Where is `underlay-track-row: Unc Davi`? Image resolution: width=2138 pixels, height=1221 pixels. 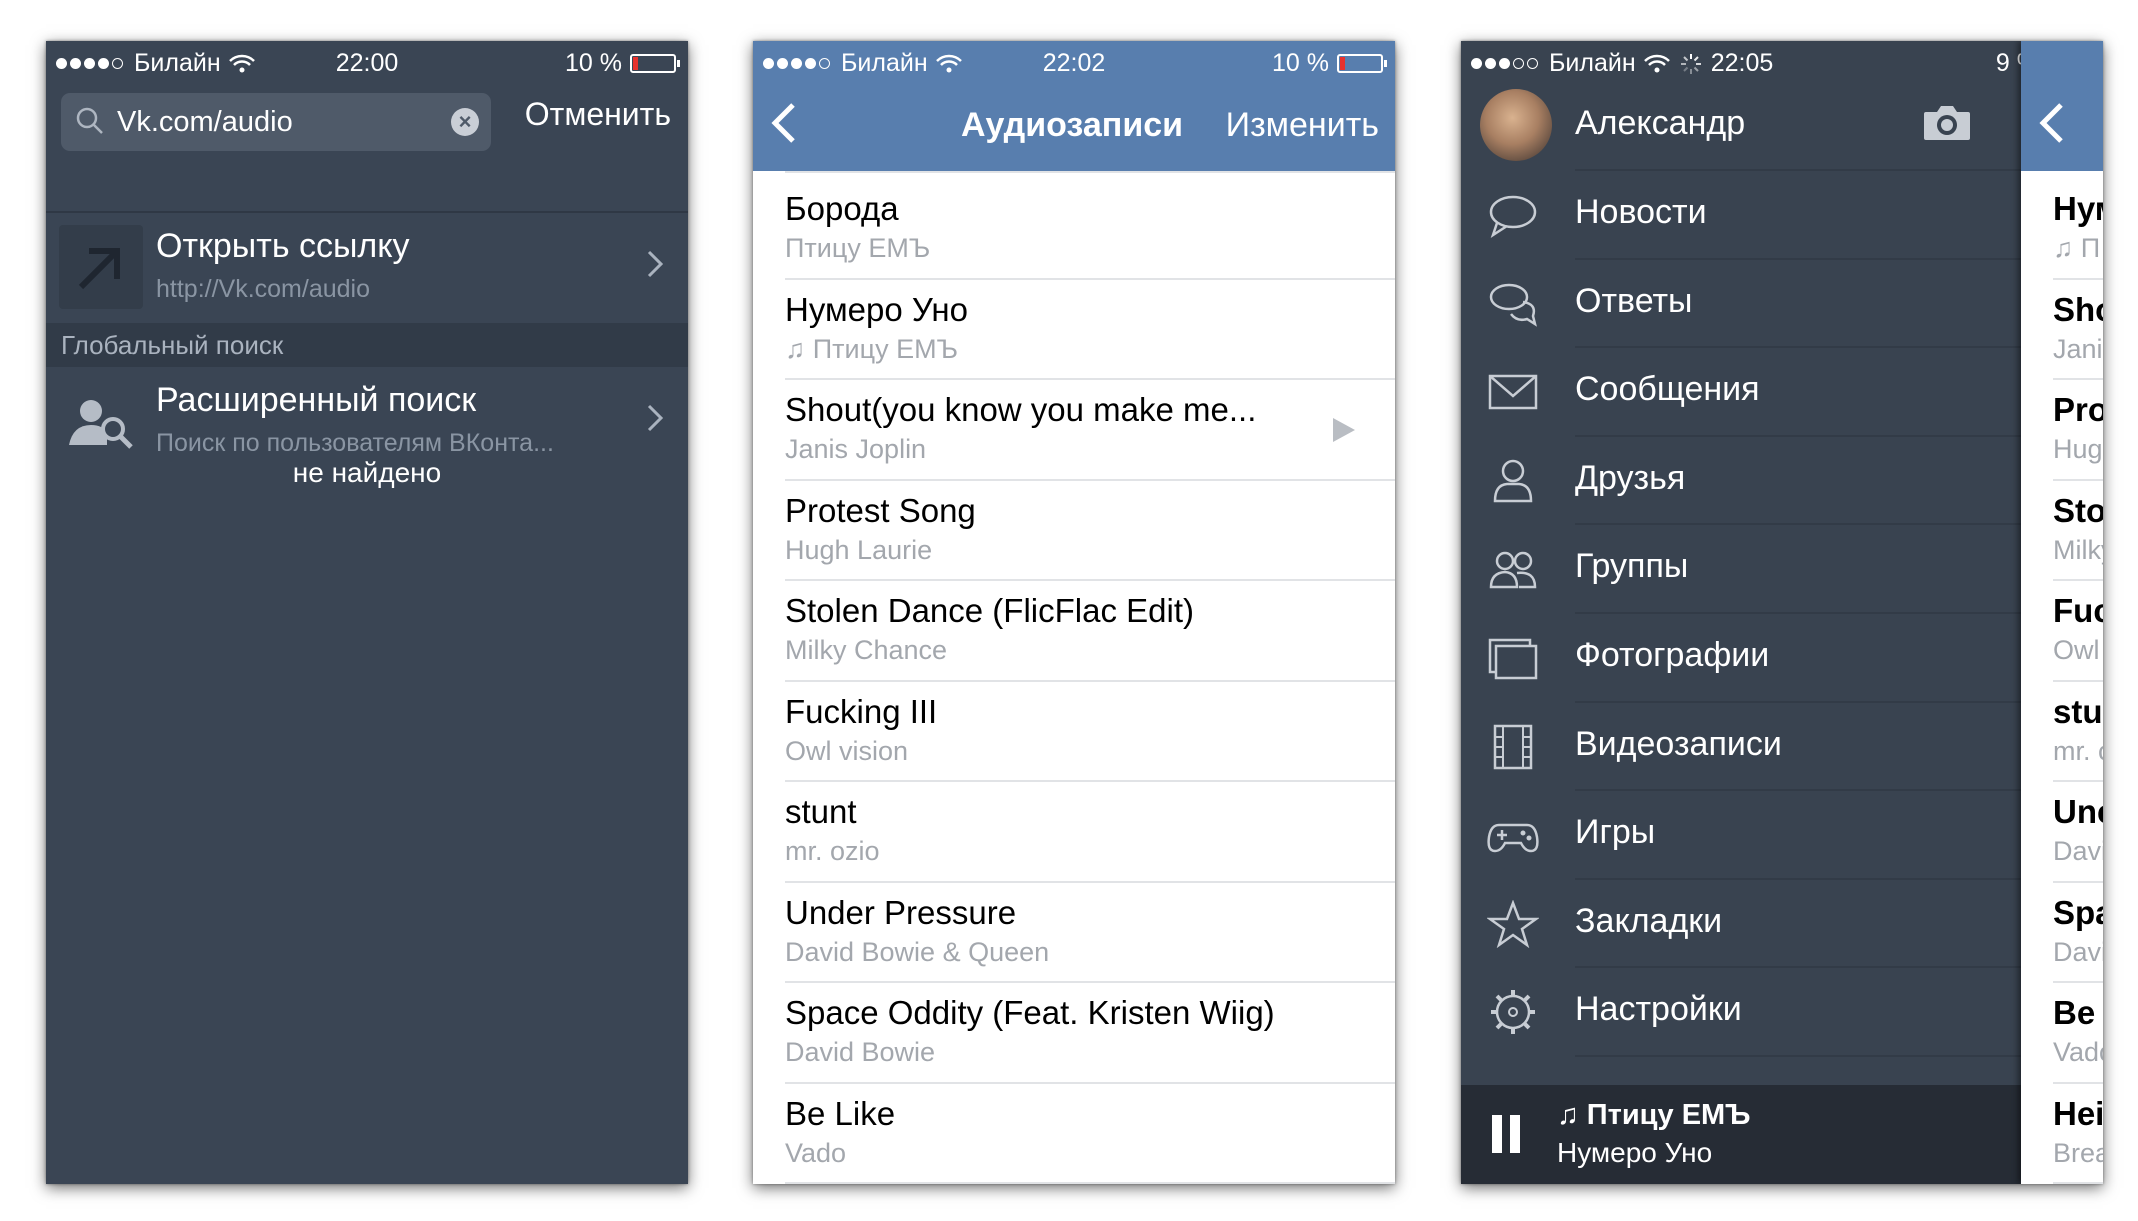
underlay-track-row: Unc Davi is located at coordinates (2078, 832).